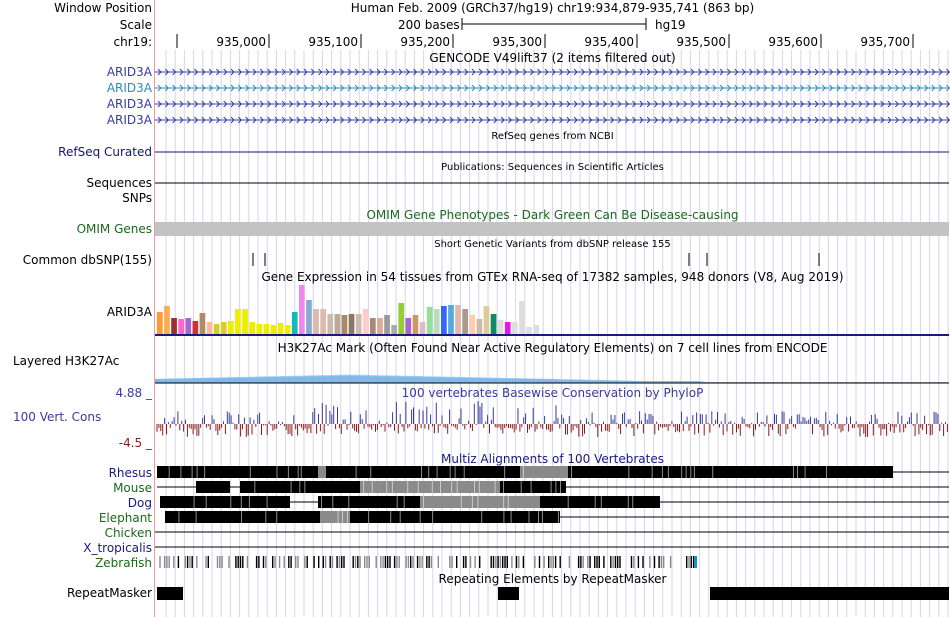  Describe the element at coordinates (701, 42) in the screenshot. I see `ruler-tick-label: 935,500` at that location.